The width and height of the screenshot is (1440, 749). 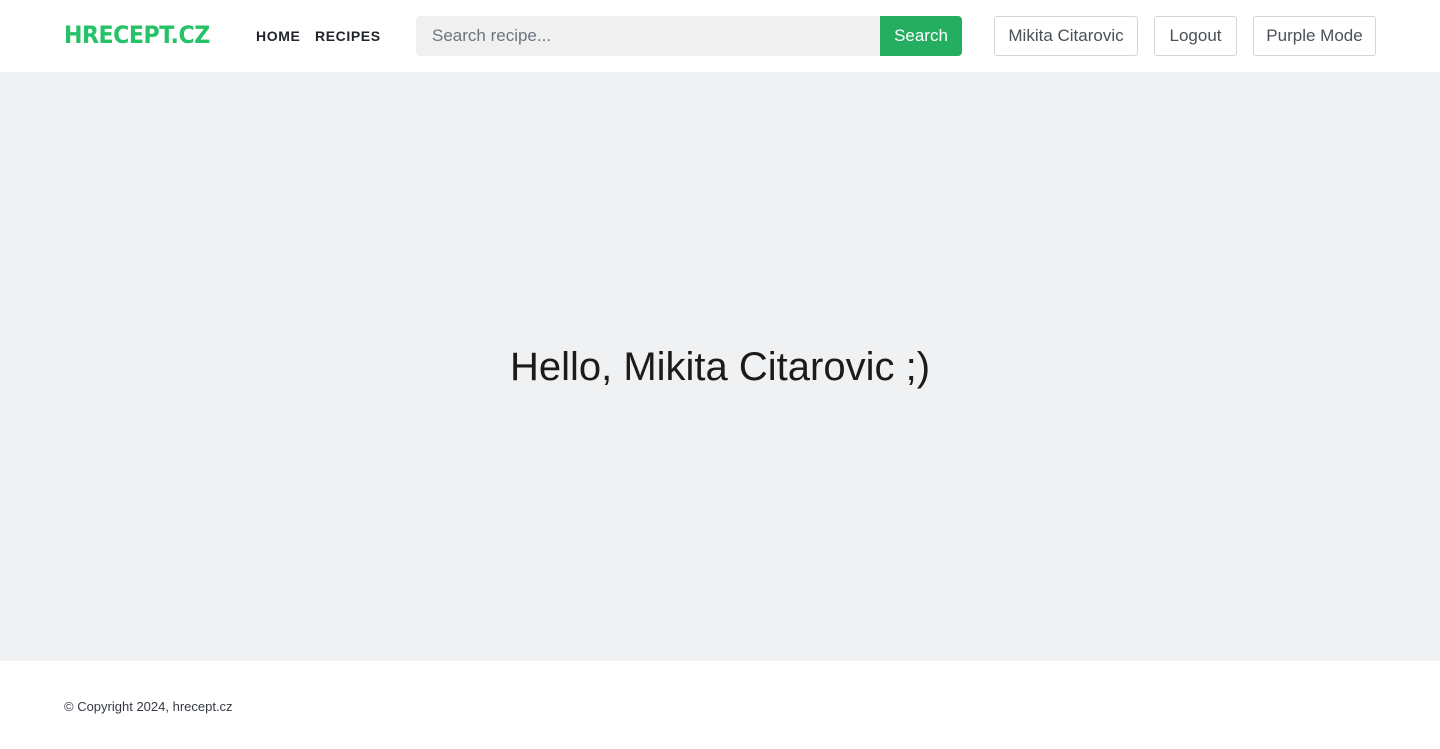 I want to click on search-button: Search, so click(x=921, y=36).